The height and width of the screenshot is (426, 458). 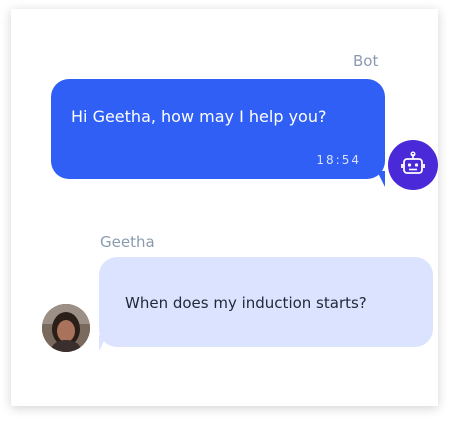 I want to click on user-bubble-tail, so click(x=103, y=343).